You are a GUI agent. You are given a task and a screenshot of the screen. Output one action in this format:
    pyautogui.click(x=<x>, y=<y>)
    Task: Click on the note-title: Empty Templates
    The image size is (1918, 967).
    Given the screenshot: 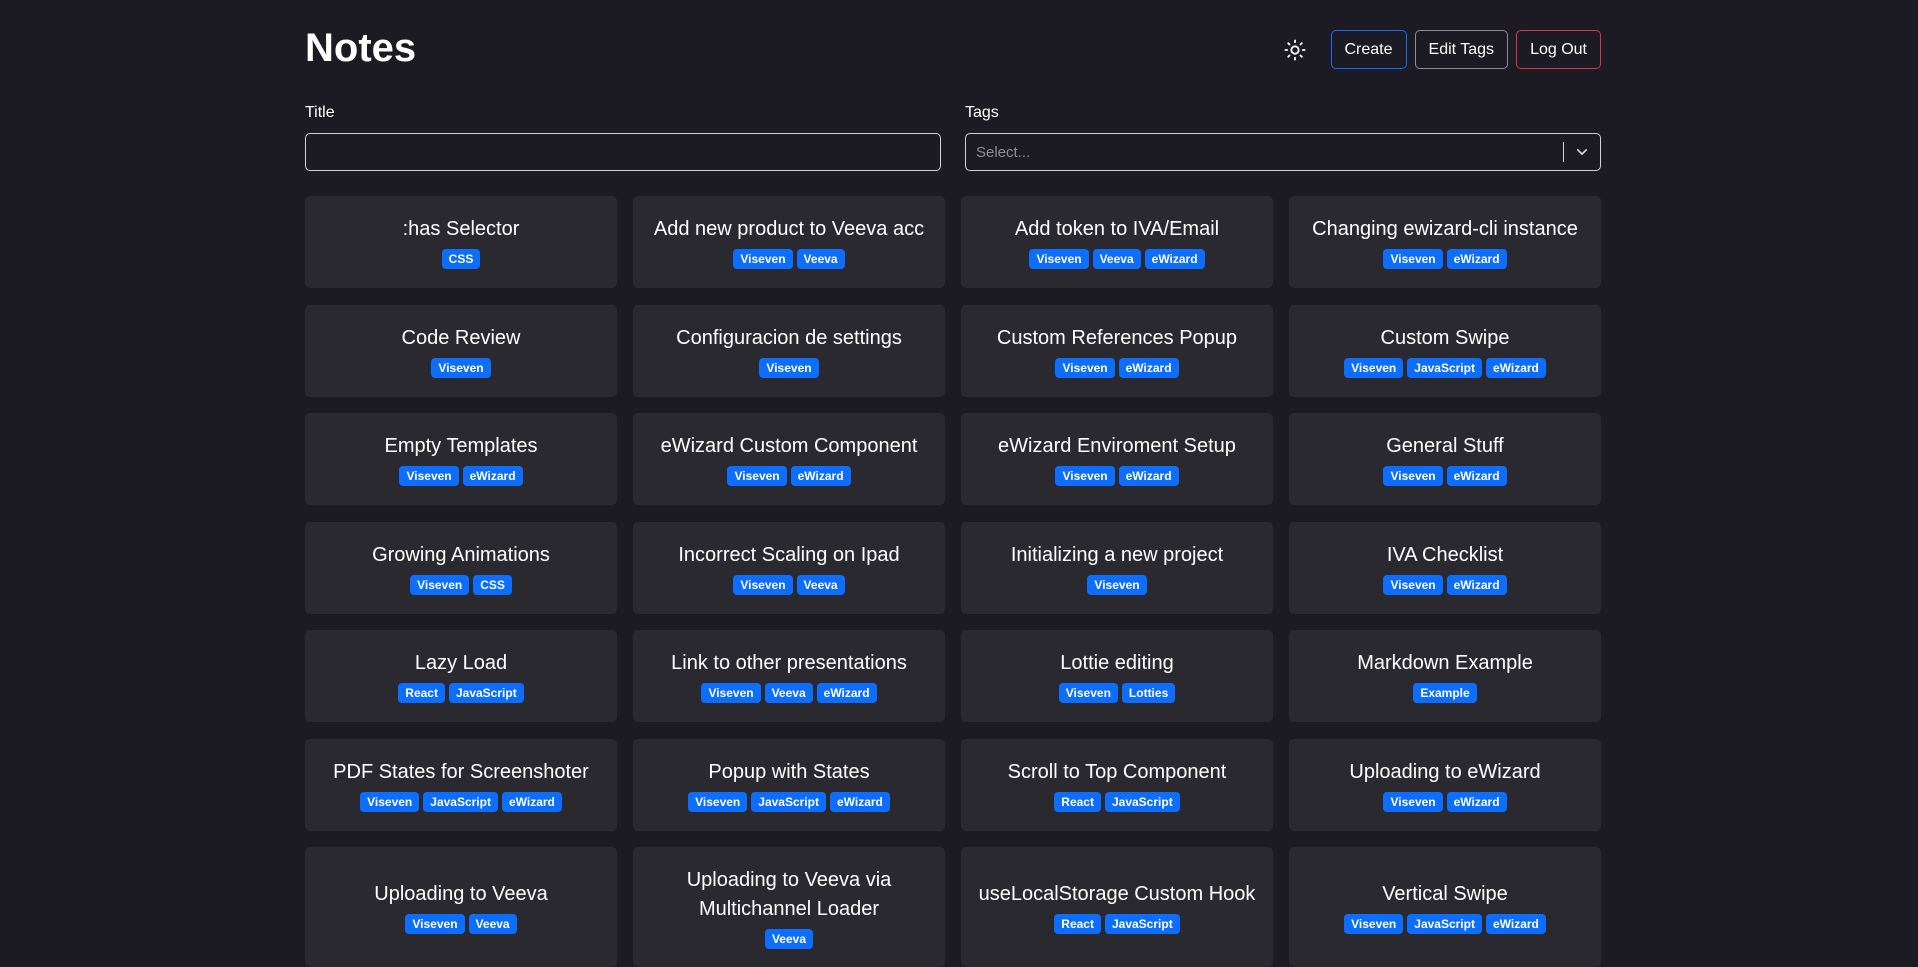 What is the action you would take?
    pyautogui.click(x=461, y=446)
    